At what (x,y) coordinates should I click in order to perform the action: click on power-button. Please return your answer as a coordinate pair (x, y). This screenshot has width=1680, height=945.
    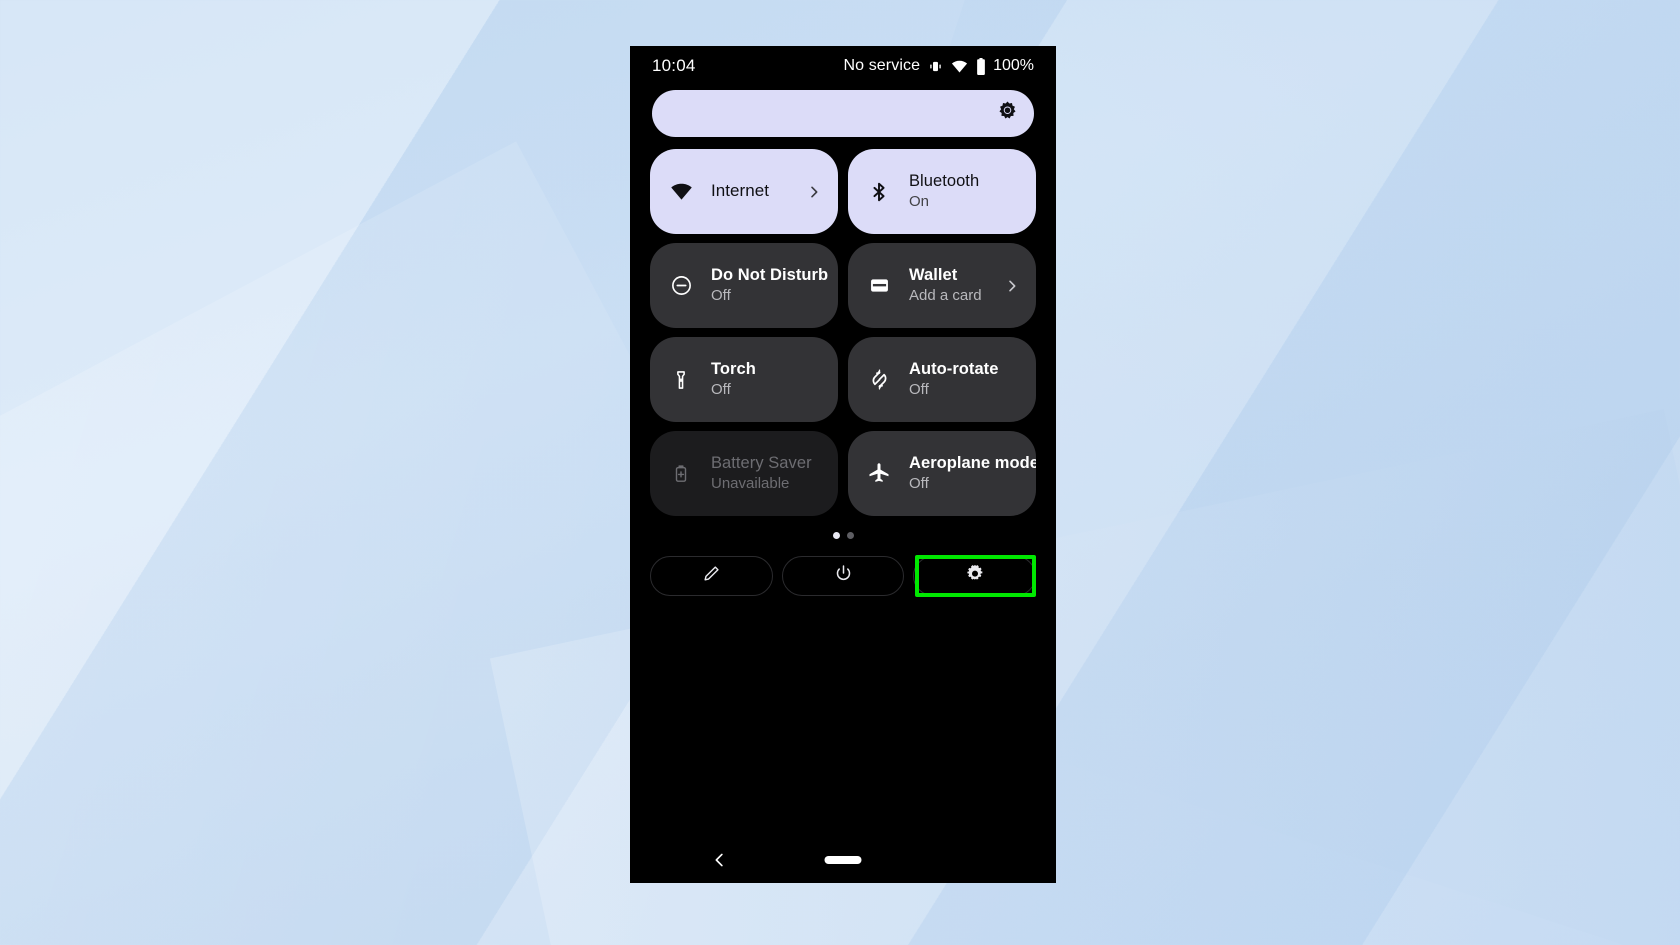
    Looking at the image, I should click on (843, 576).